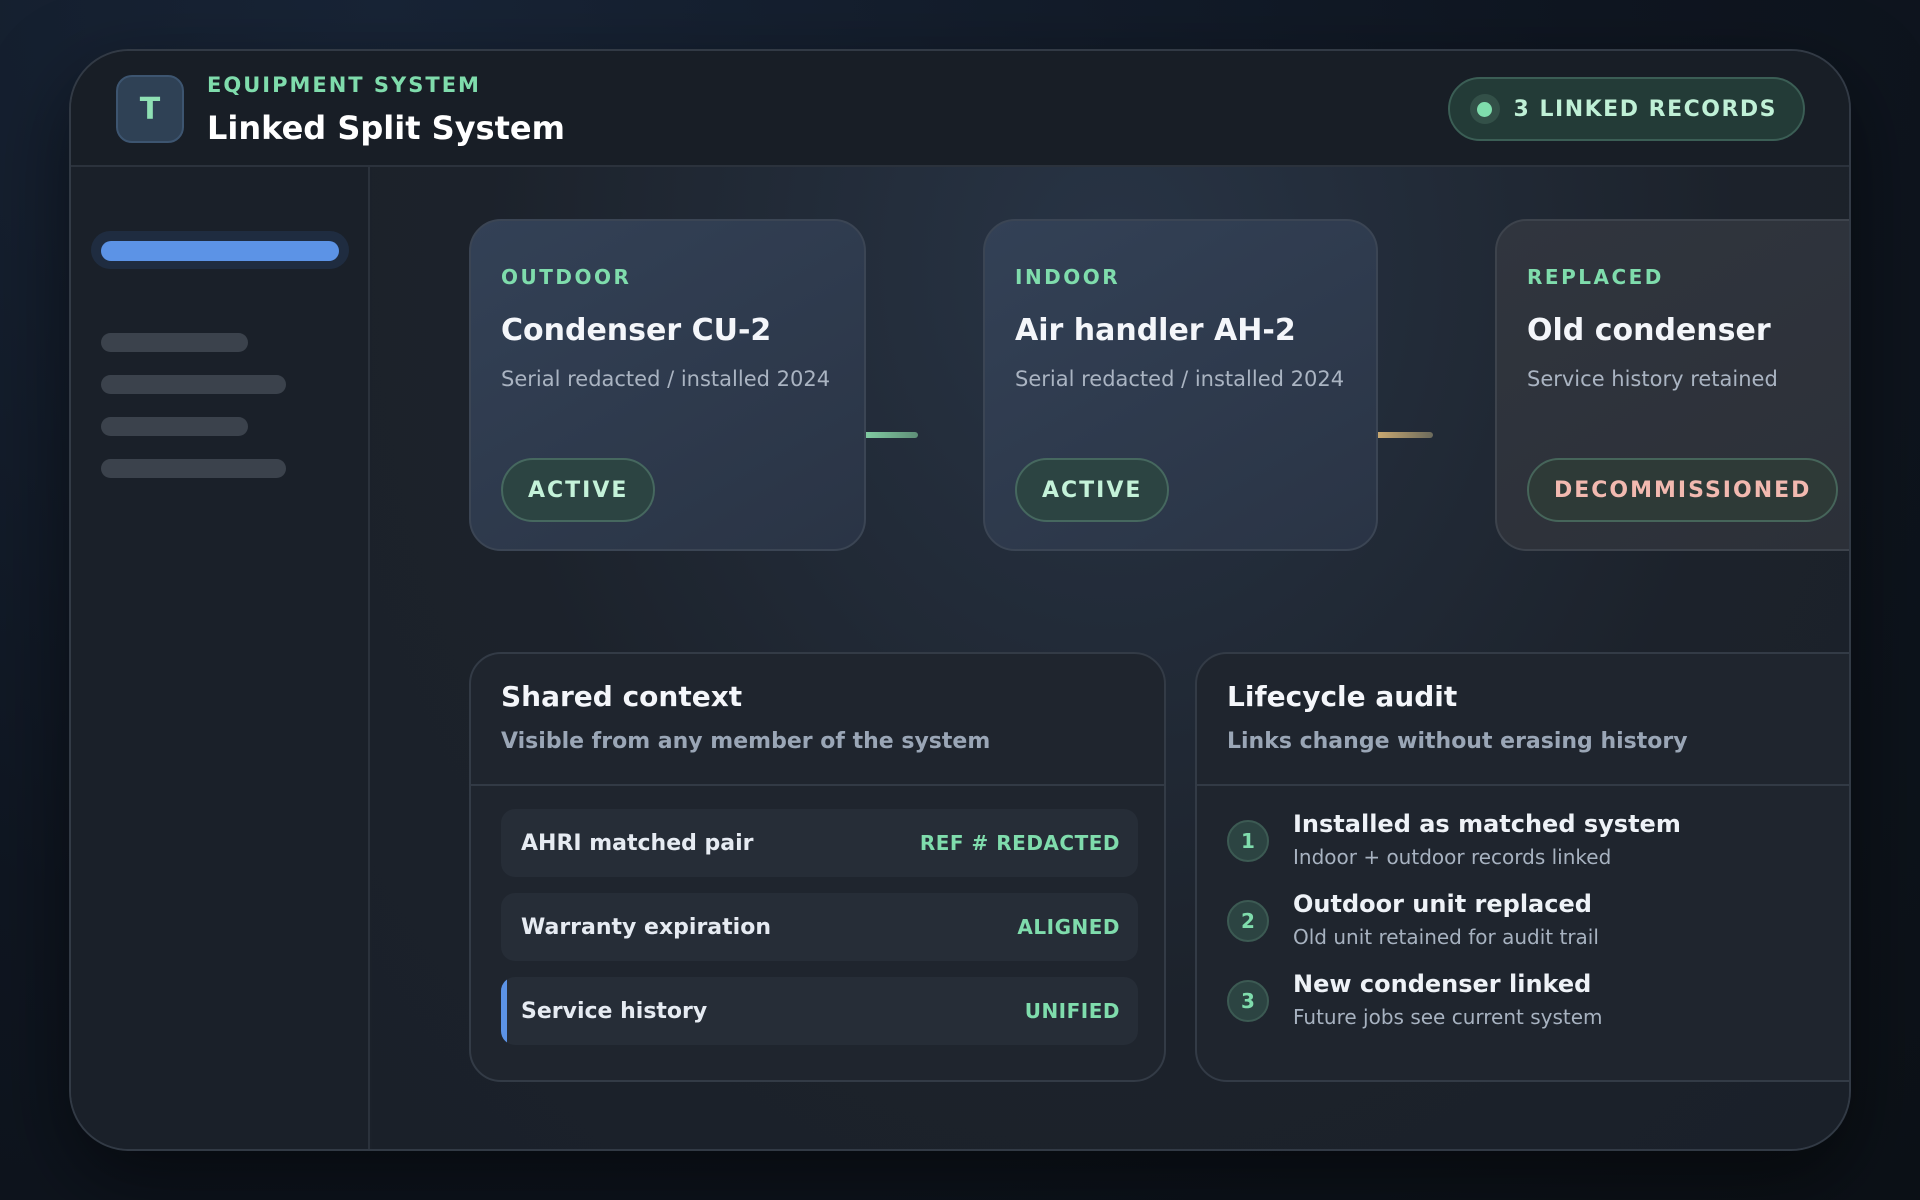 Image resolution: width=1920 pixels, height=1200 pixels. I want to click on card-eyebrow: OUTDOOR, so click(566, 277).